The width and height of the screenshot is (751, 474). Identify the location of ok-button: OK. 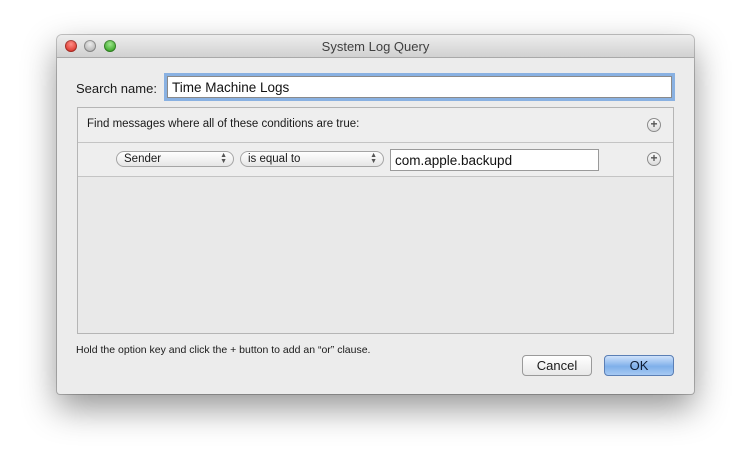
(639, 365).